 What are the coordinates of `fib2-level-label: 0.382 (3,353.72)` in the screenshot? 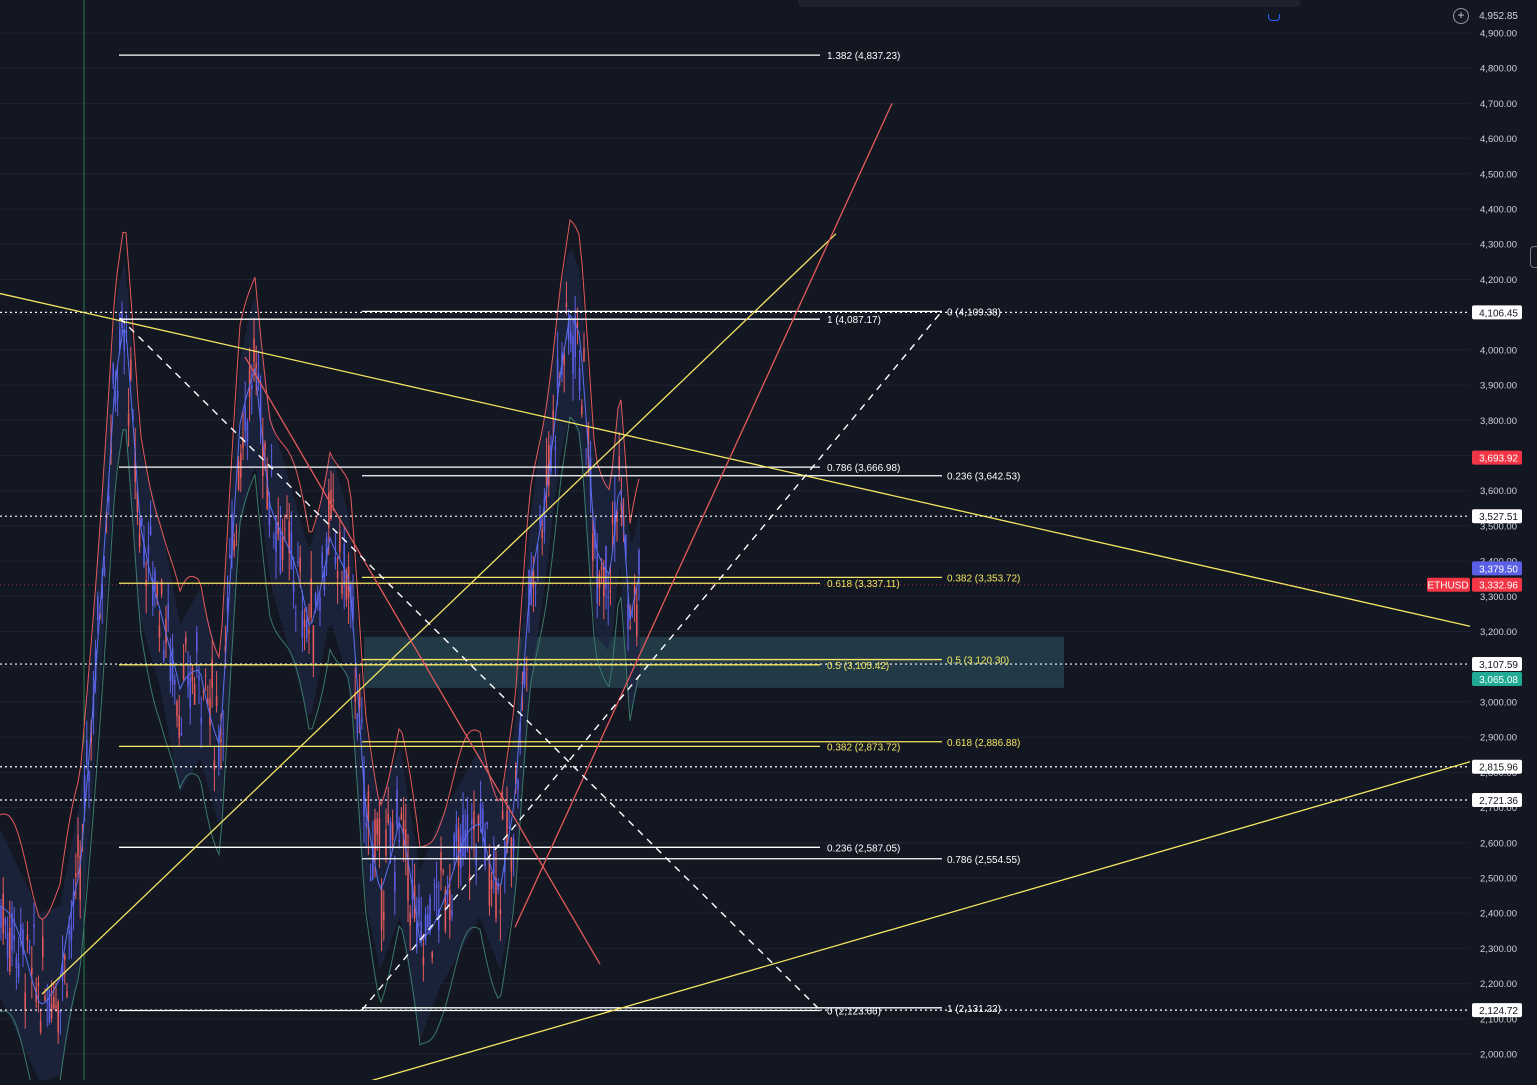 It's located at (983, 578).